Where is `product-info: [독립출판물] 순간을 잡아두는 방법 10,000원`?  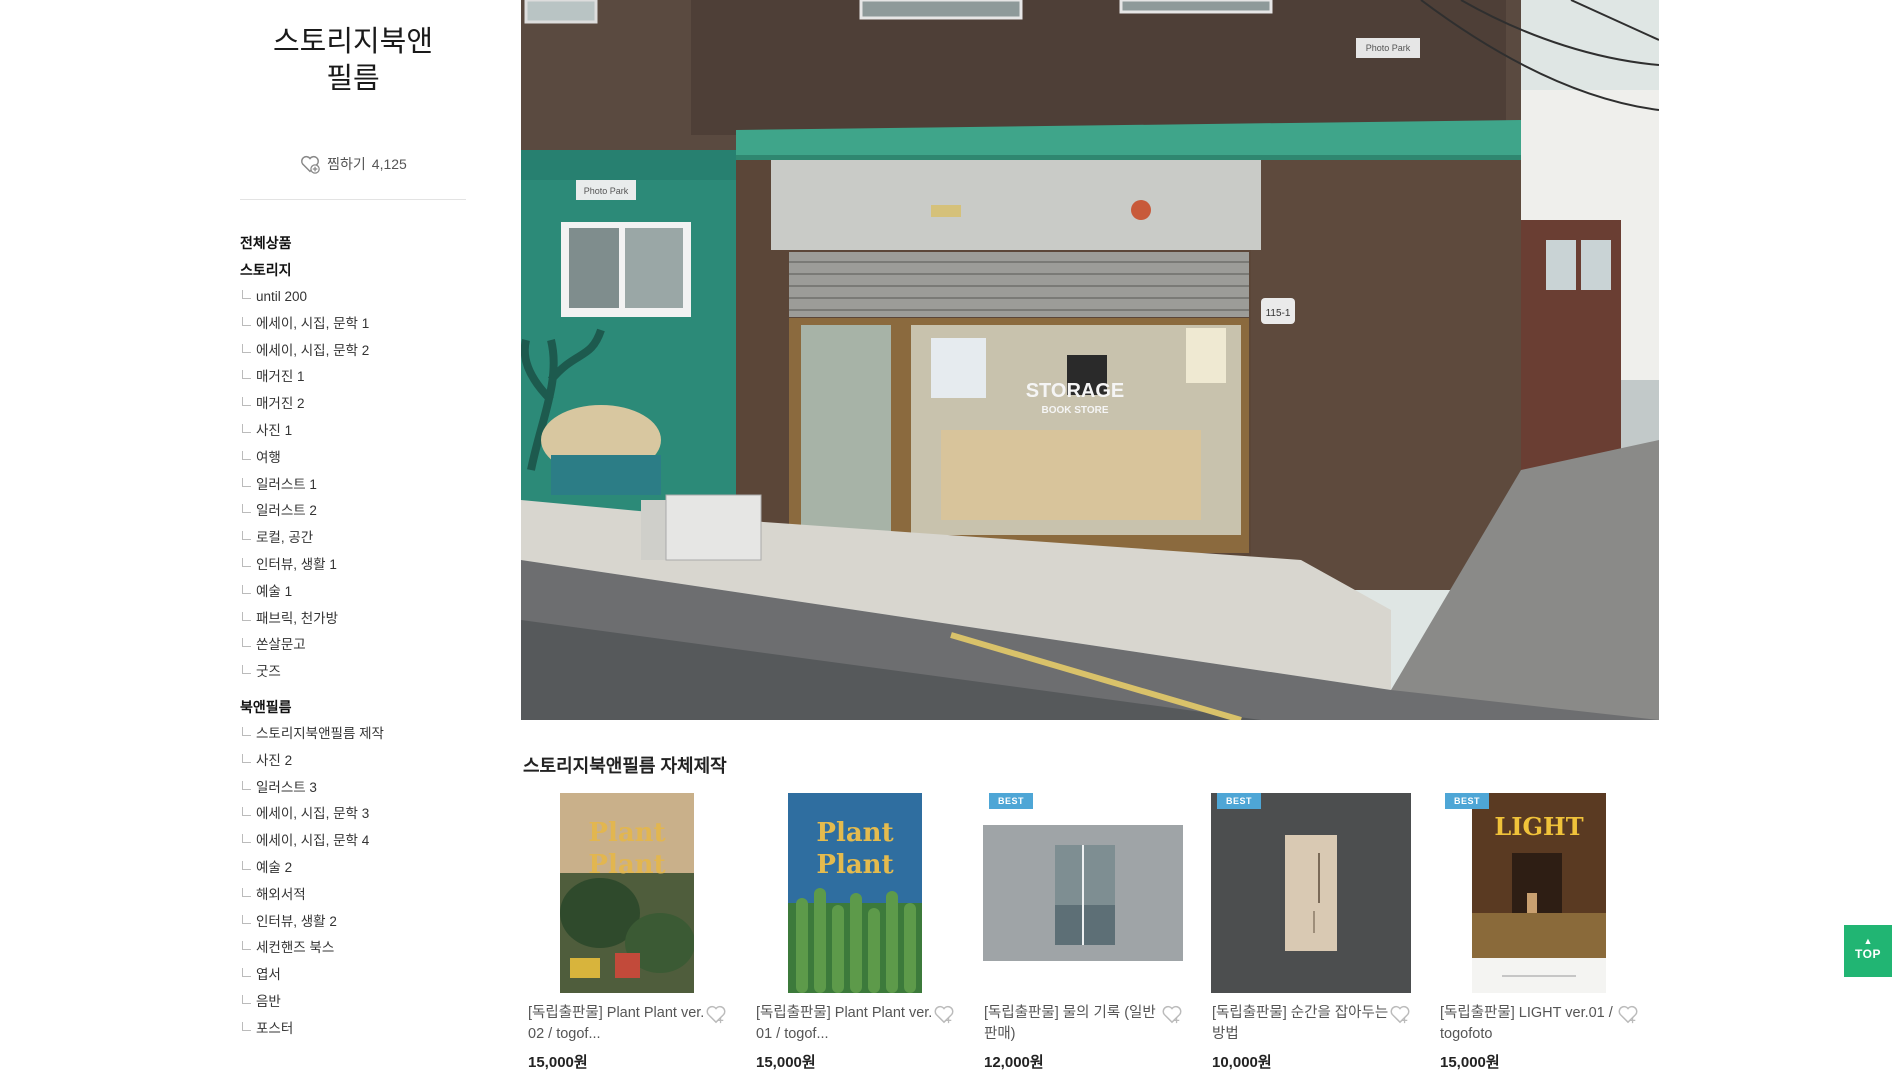
product-info: [독립출판물] 순간을 잡아두는 방법 10,000원 is located at coordinates (1315, 1037).